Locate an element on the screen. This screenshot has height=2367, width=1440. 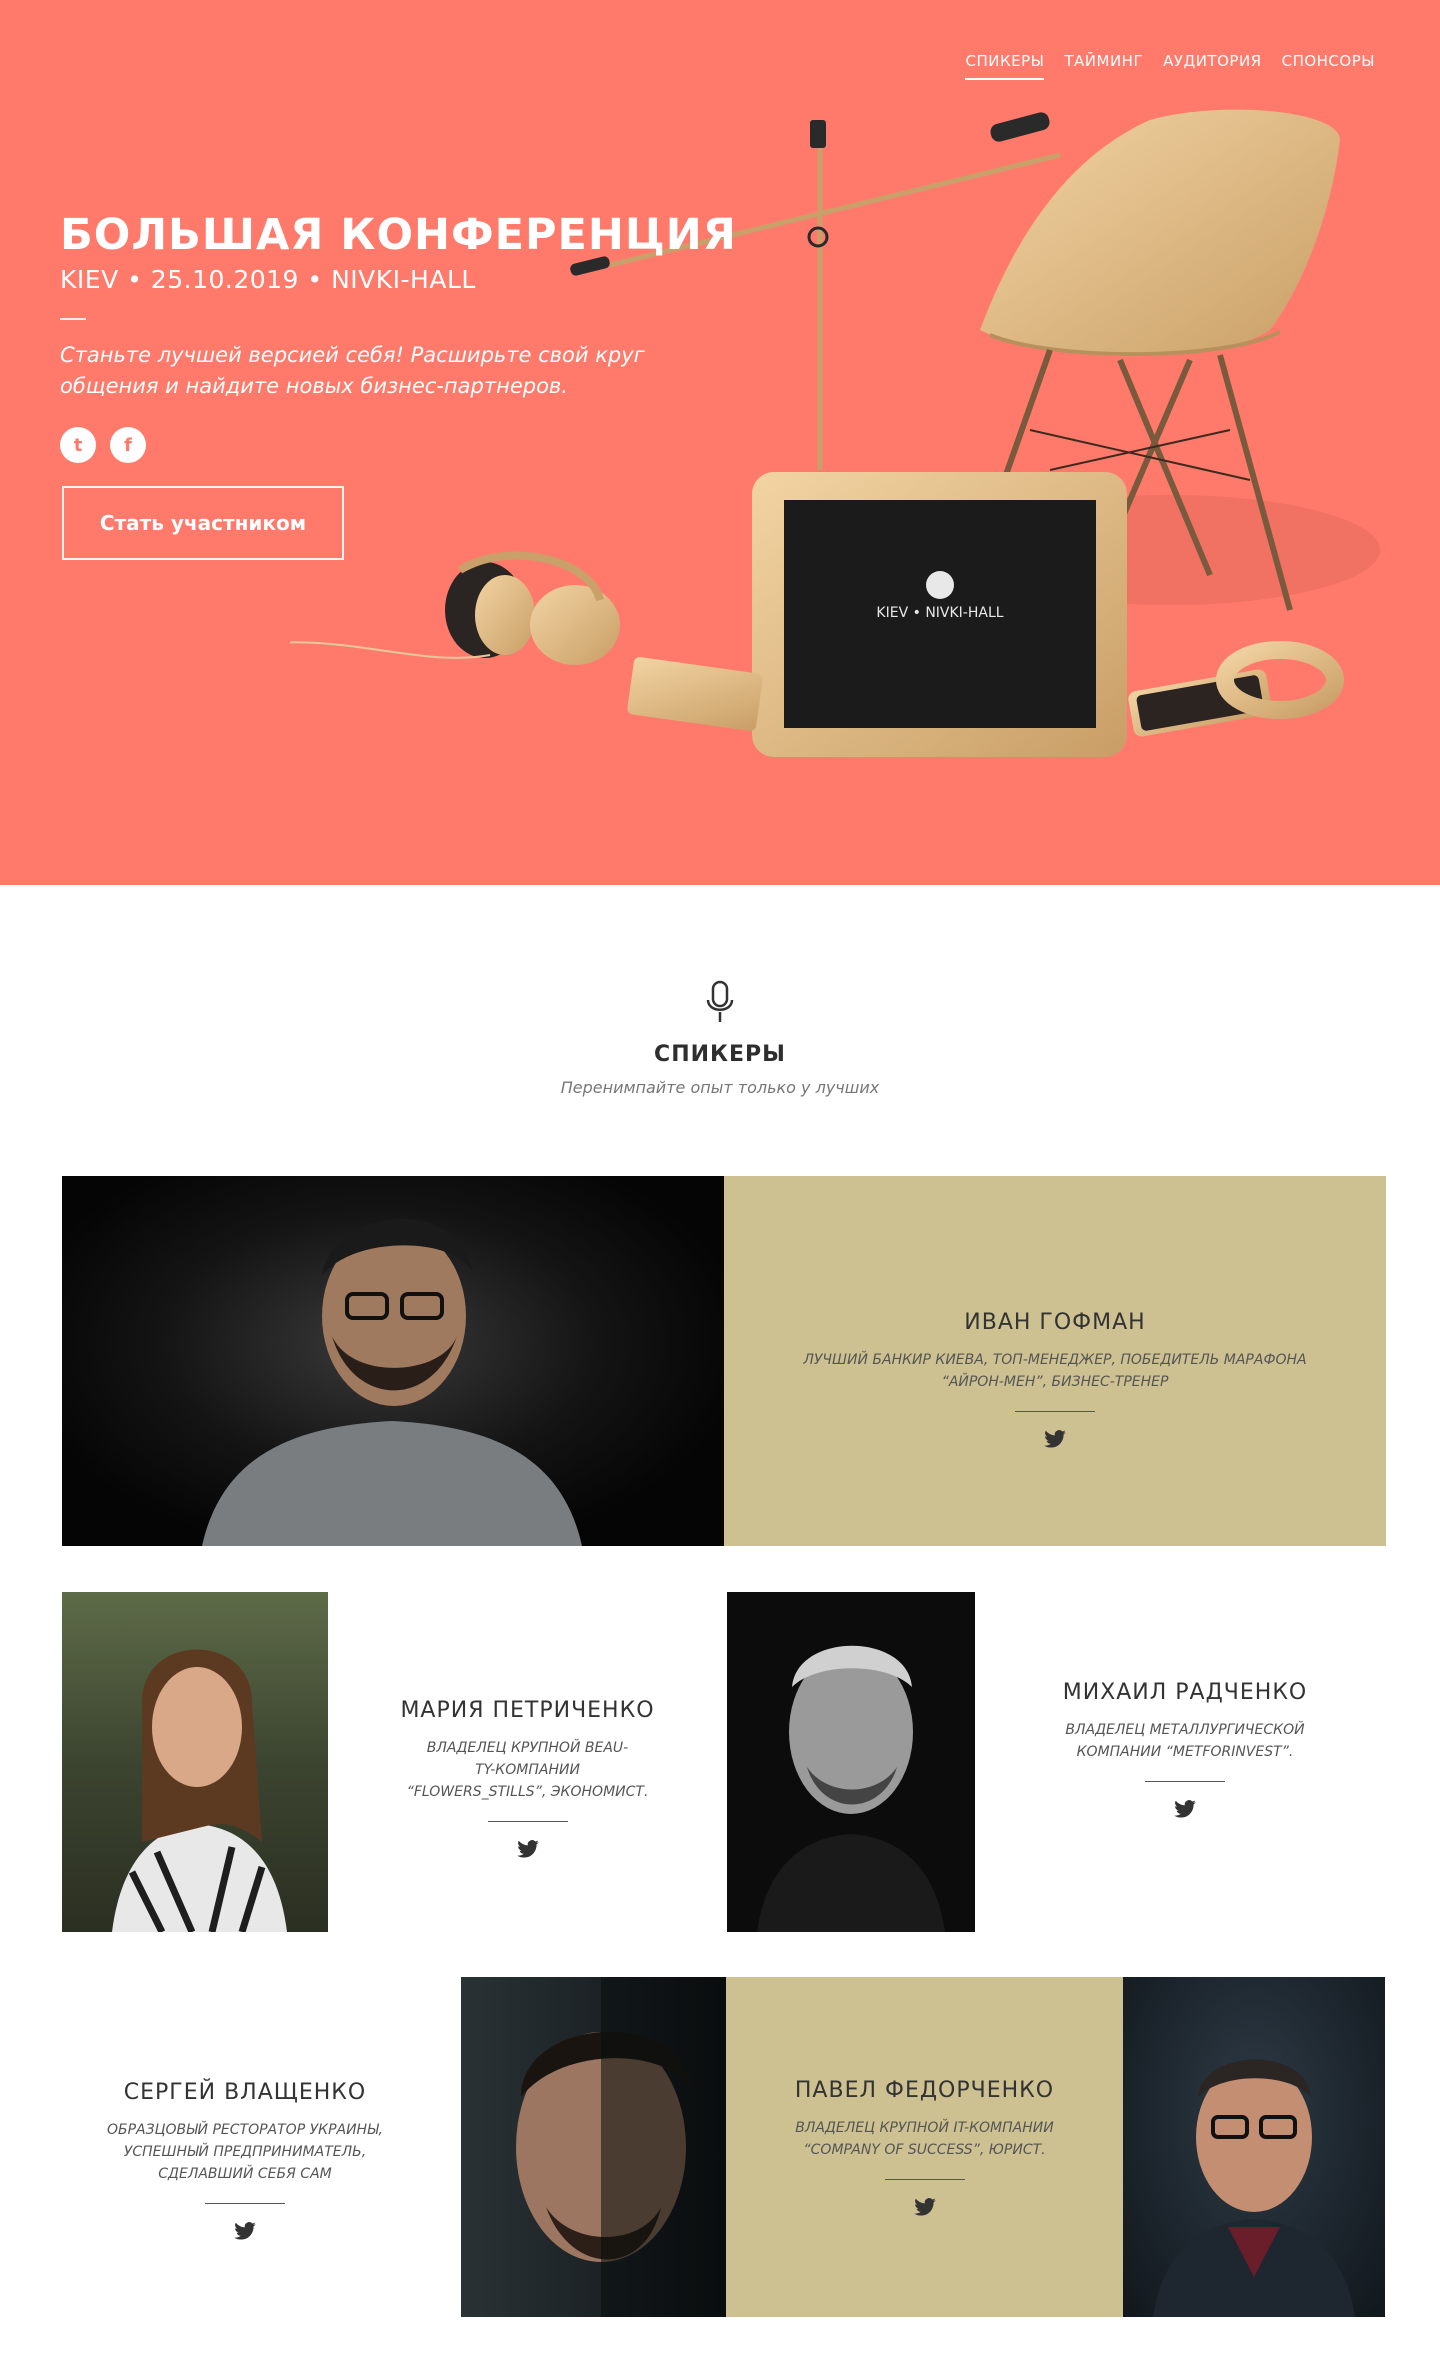
facebook-icon: f is located at coordinates (128, 445).